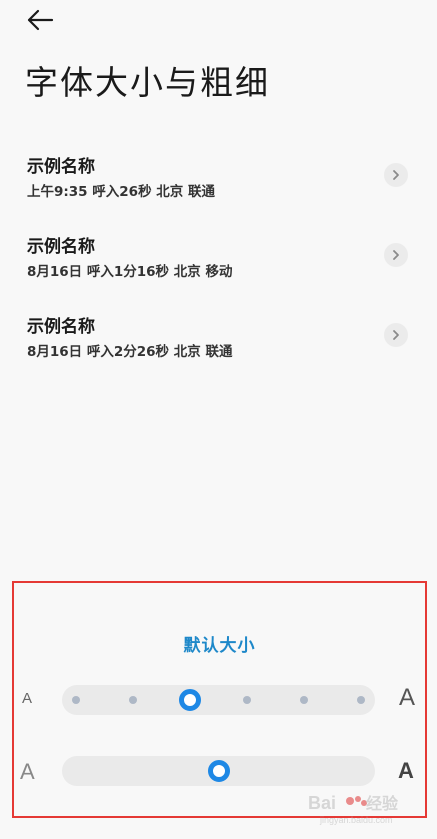  I want to click on list-item: 示例名称 上午9:35 呼入26秒 北京 联通, so click(218, 174).